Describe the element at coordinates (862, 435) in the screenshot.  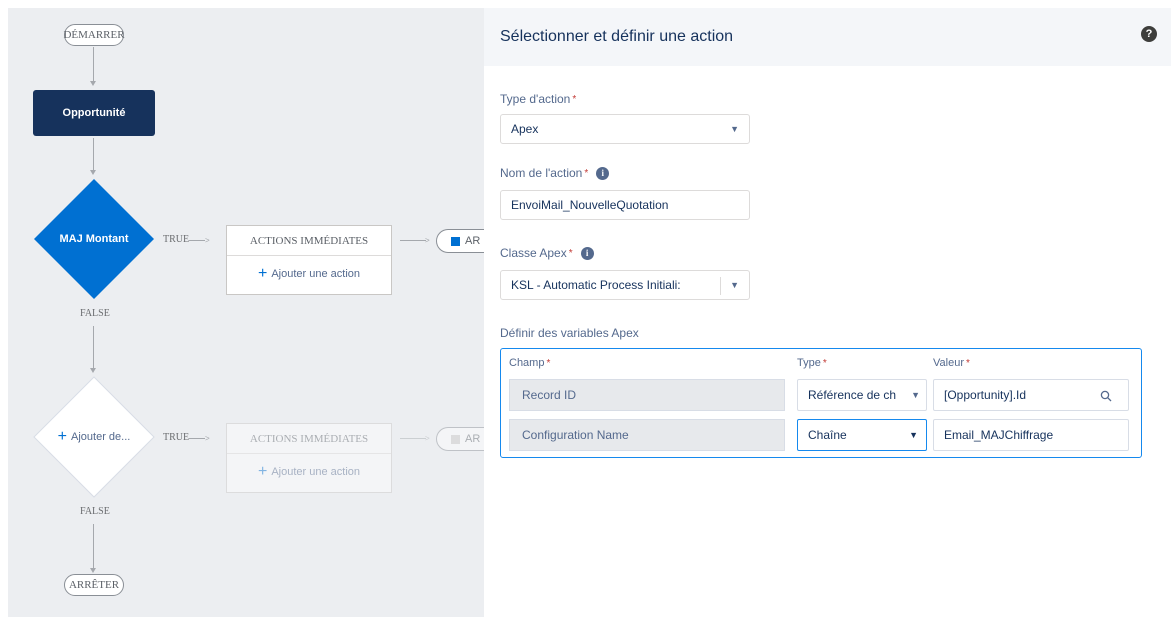
I see `type-select-row2: Chaîne ▼` at that location.